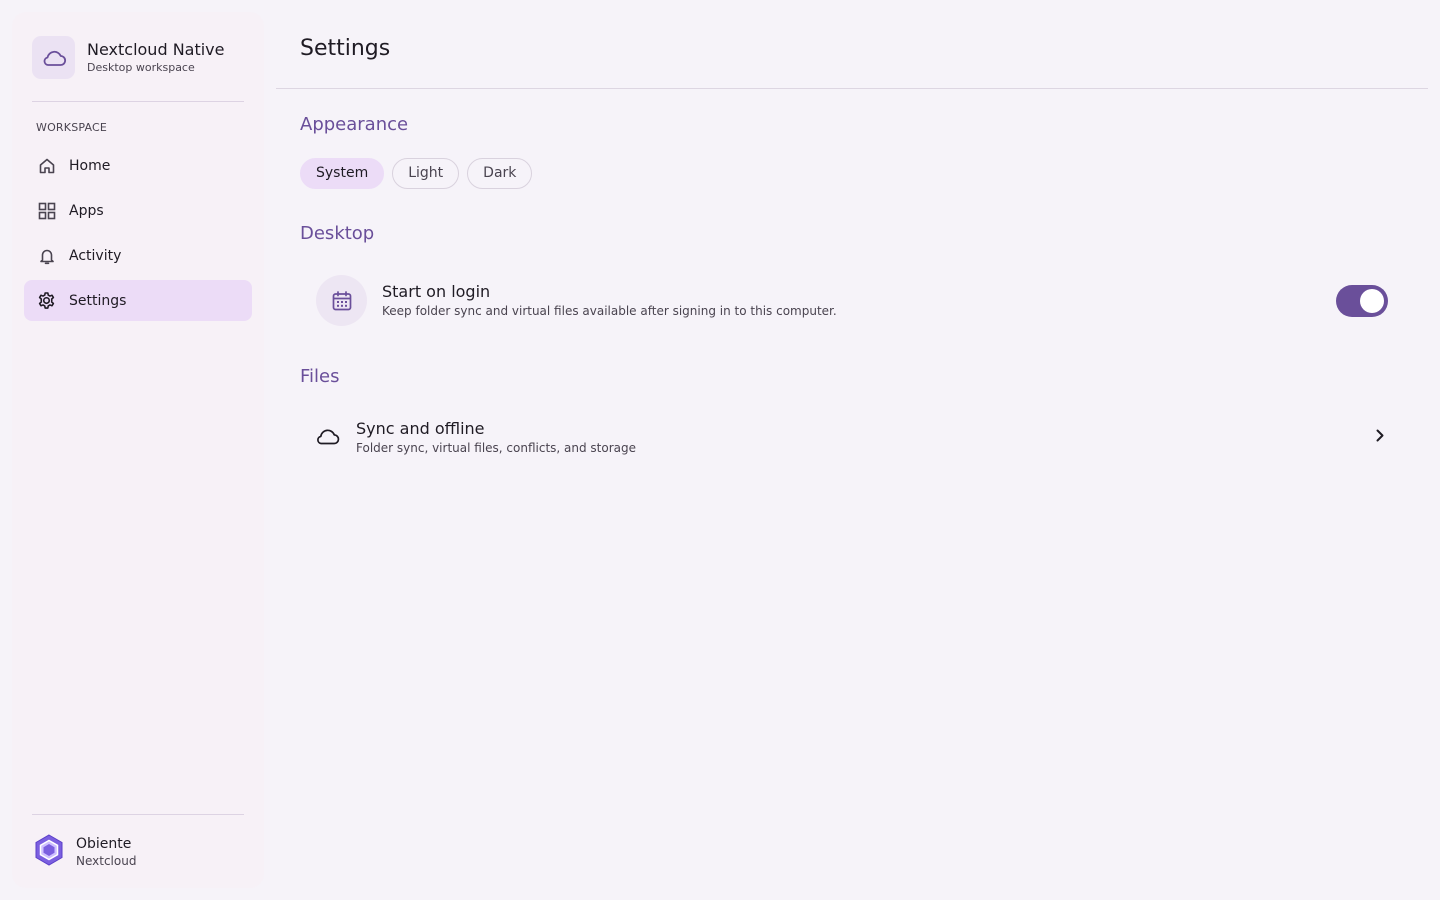 The width and height of the screenshot is (1440, 900). What do you see at coordinates (1372, 300) in the screenshot?
I see `toggle-knob` at bounding box center [1372, 300].